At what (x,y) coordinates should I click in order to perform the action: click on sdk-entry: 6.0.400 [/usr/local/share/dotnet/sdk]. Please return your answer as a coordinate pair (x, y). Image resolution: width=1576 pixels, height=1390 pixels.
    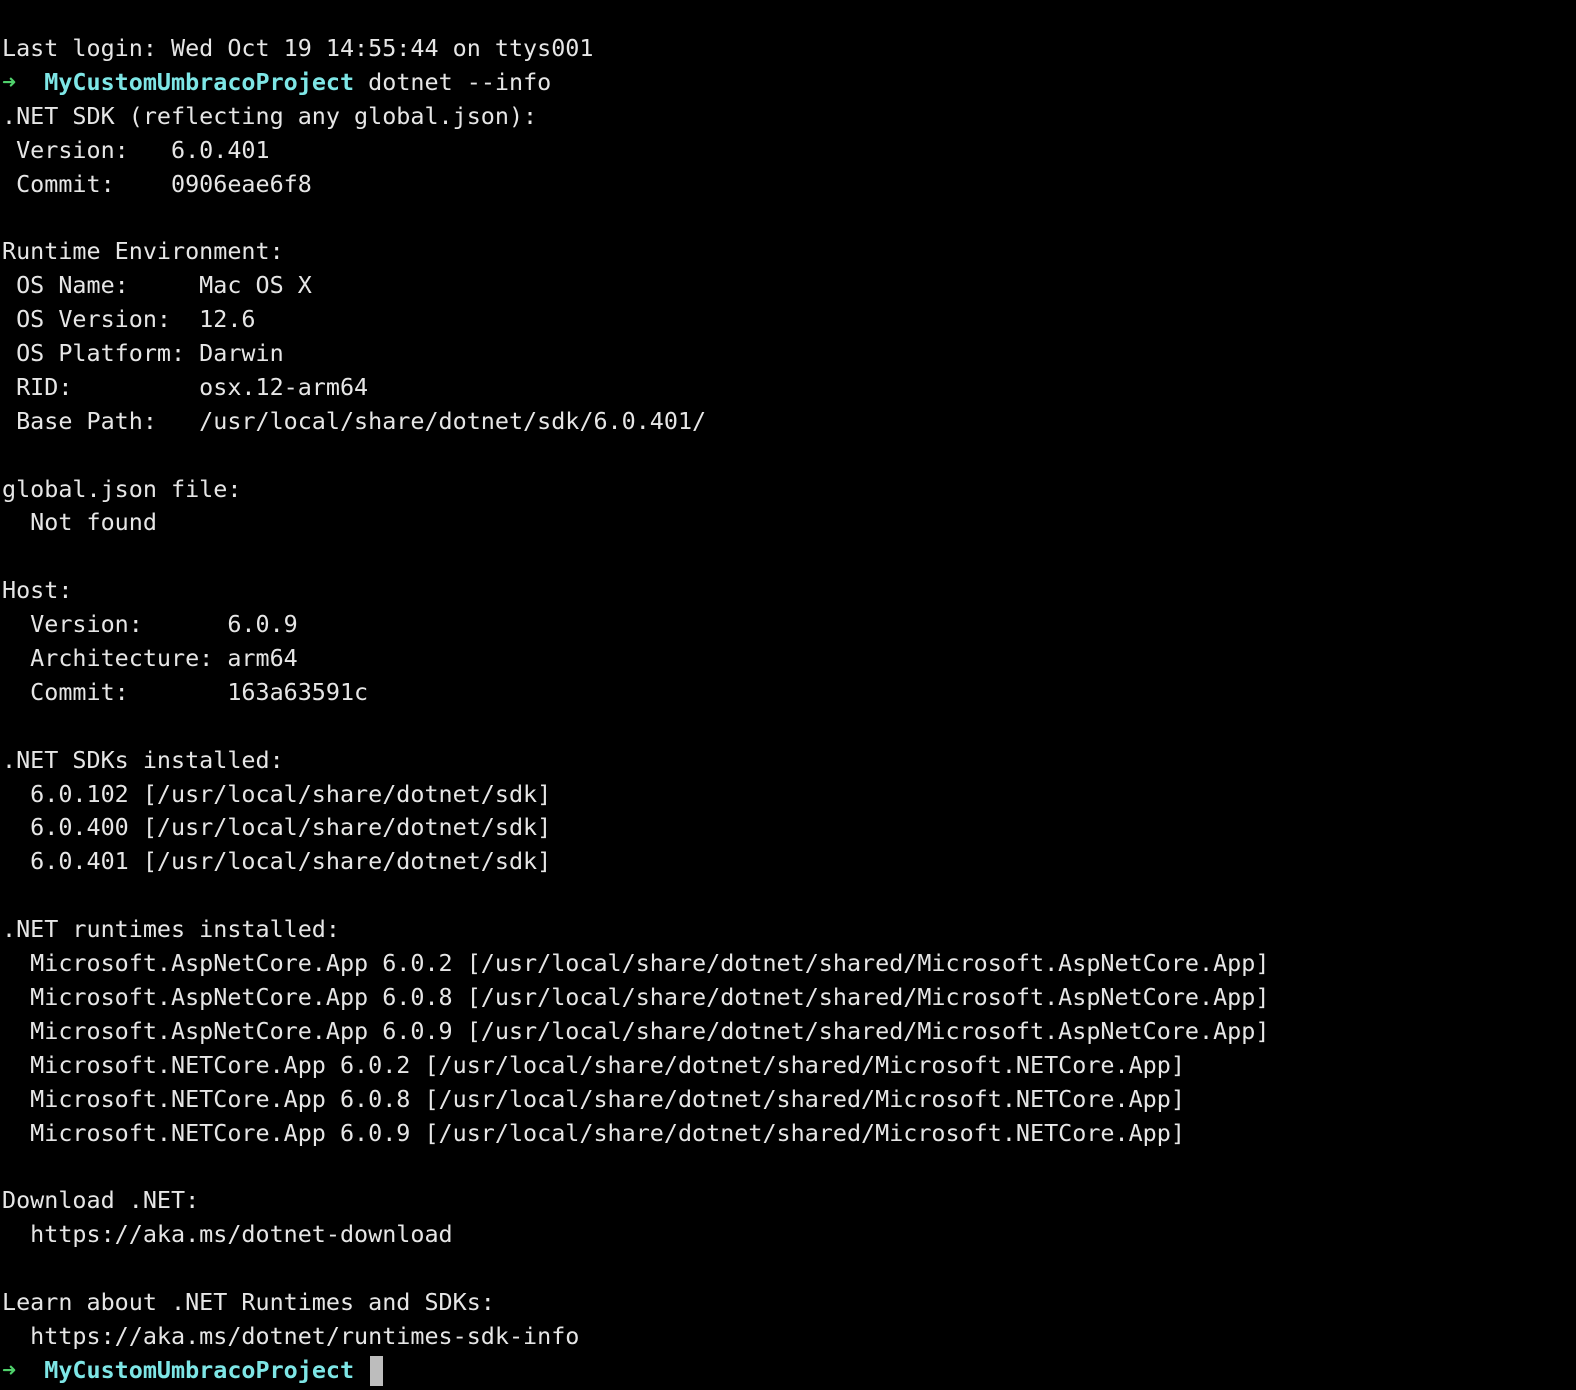
    Looking at the image, I should click on (277, 827).